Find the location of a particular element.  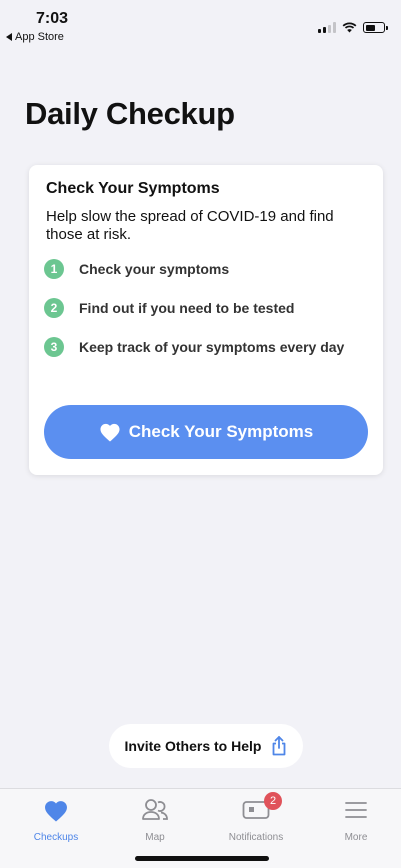

check-symptoms-button: Check Your Symptoms is located at coordinates (206, 432).